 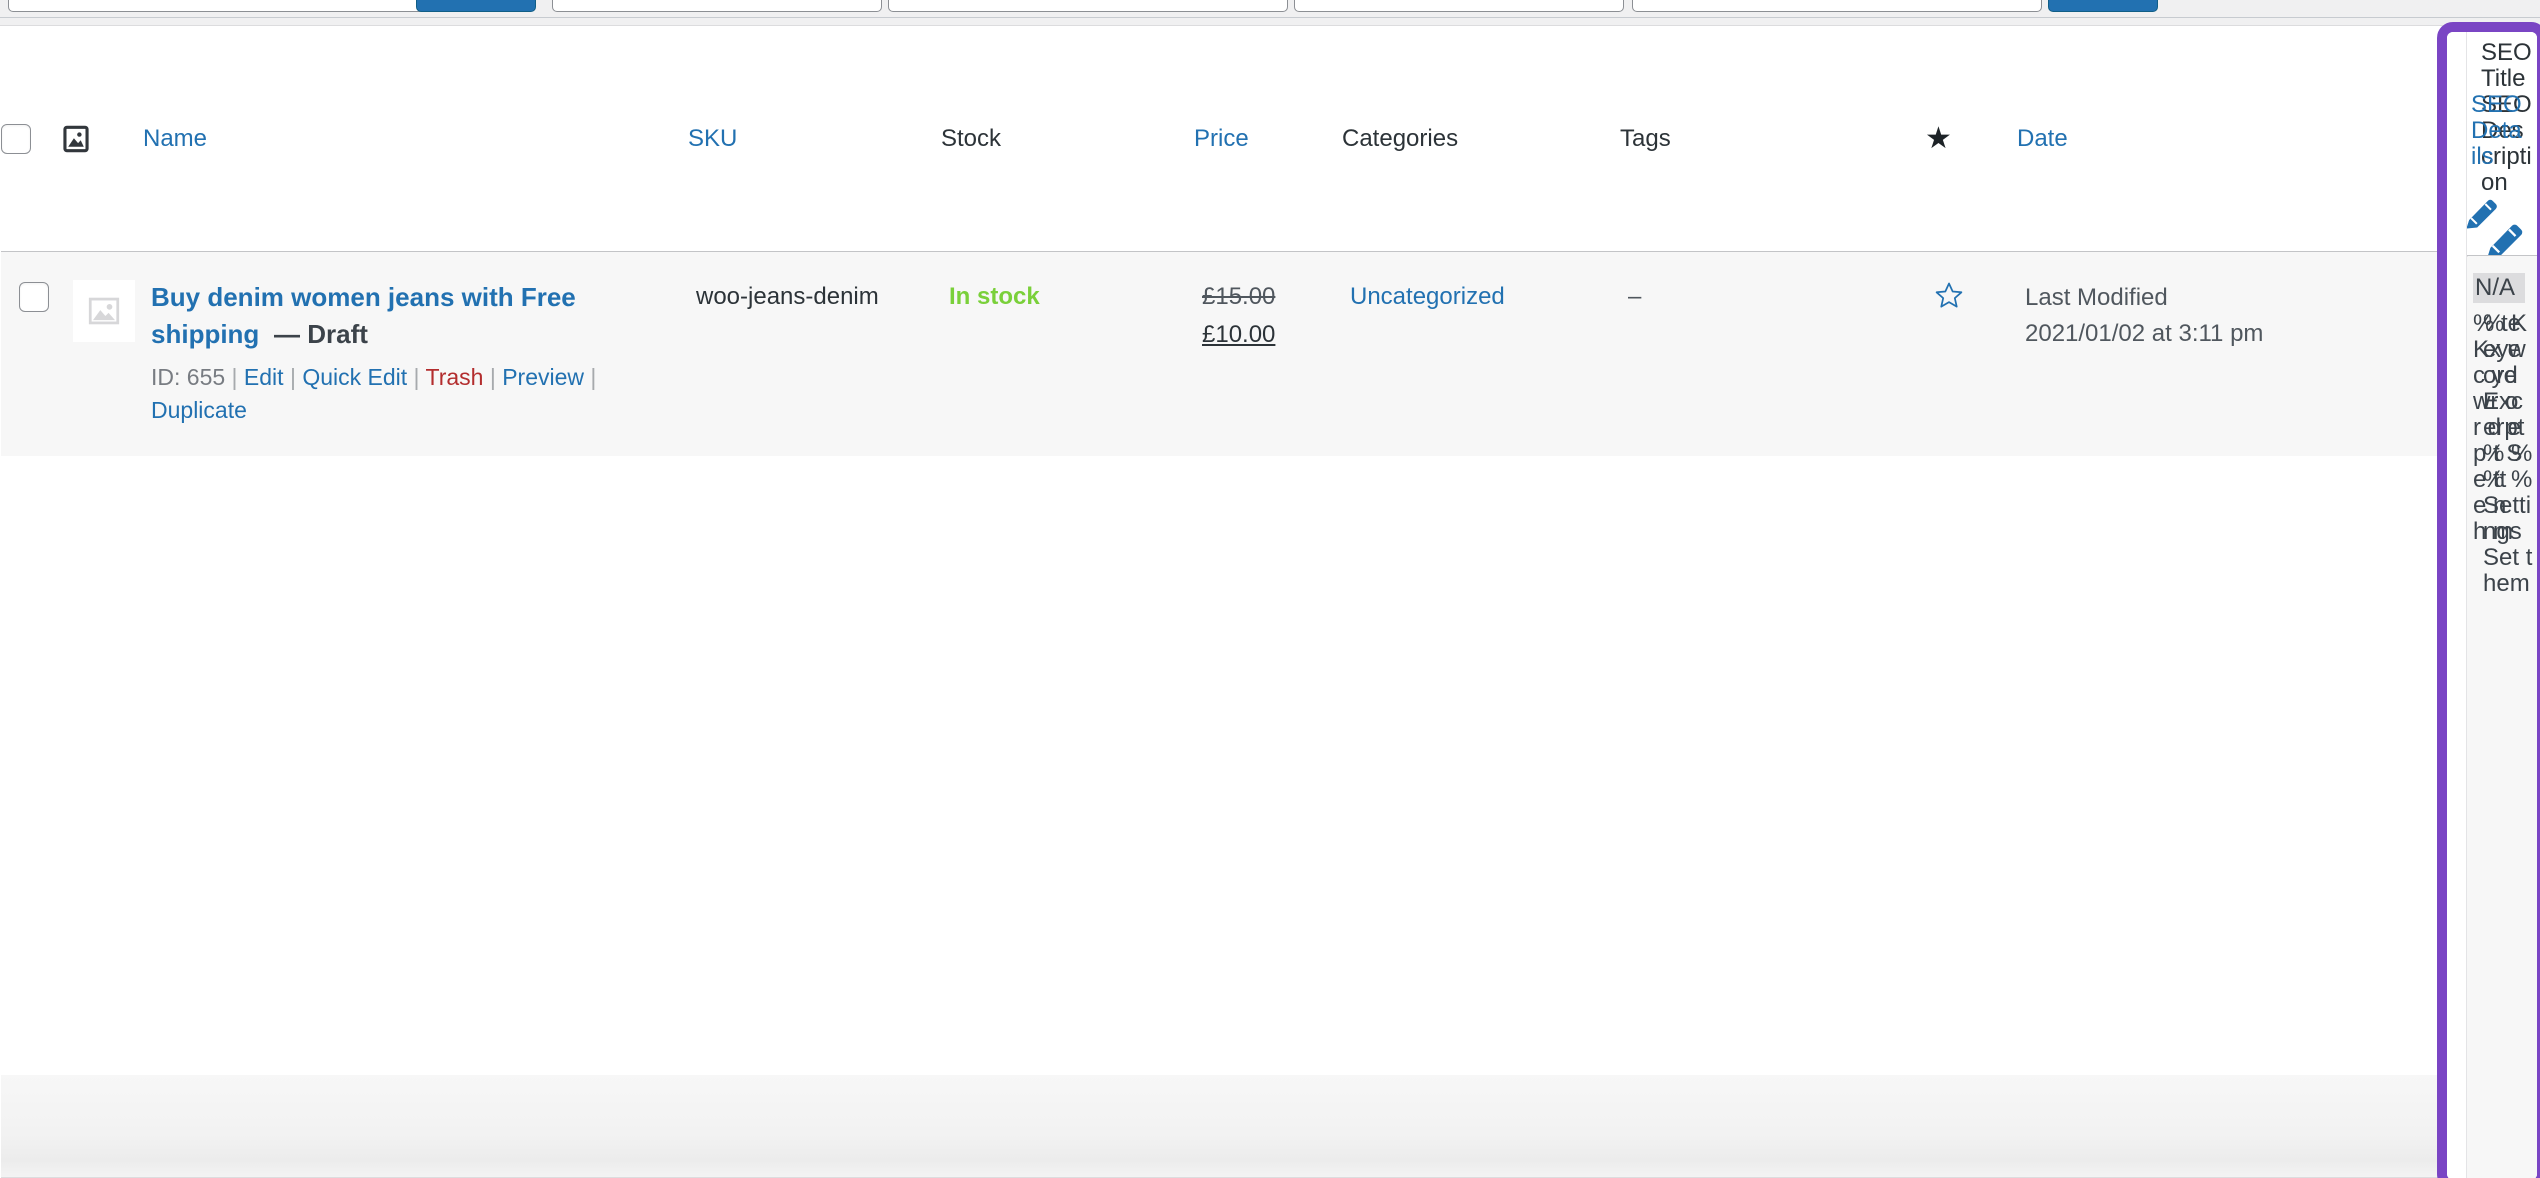 I want to click on image-icon, so click(x=76, y=139).